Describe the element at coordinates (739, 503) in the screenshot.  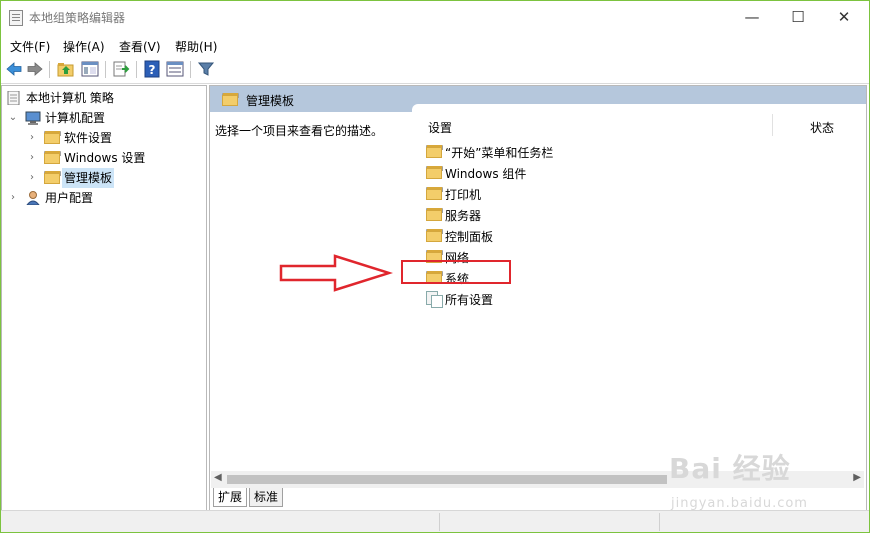
I see `watermark-url: jingyan.baidu.com` at that location.